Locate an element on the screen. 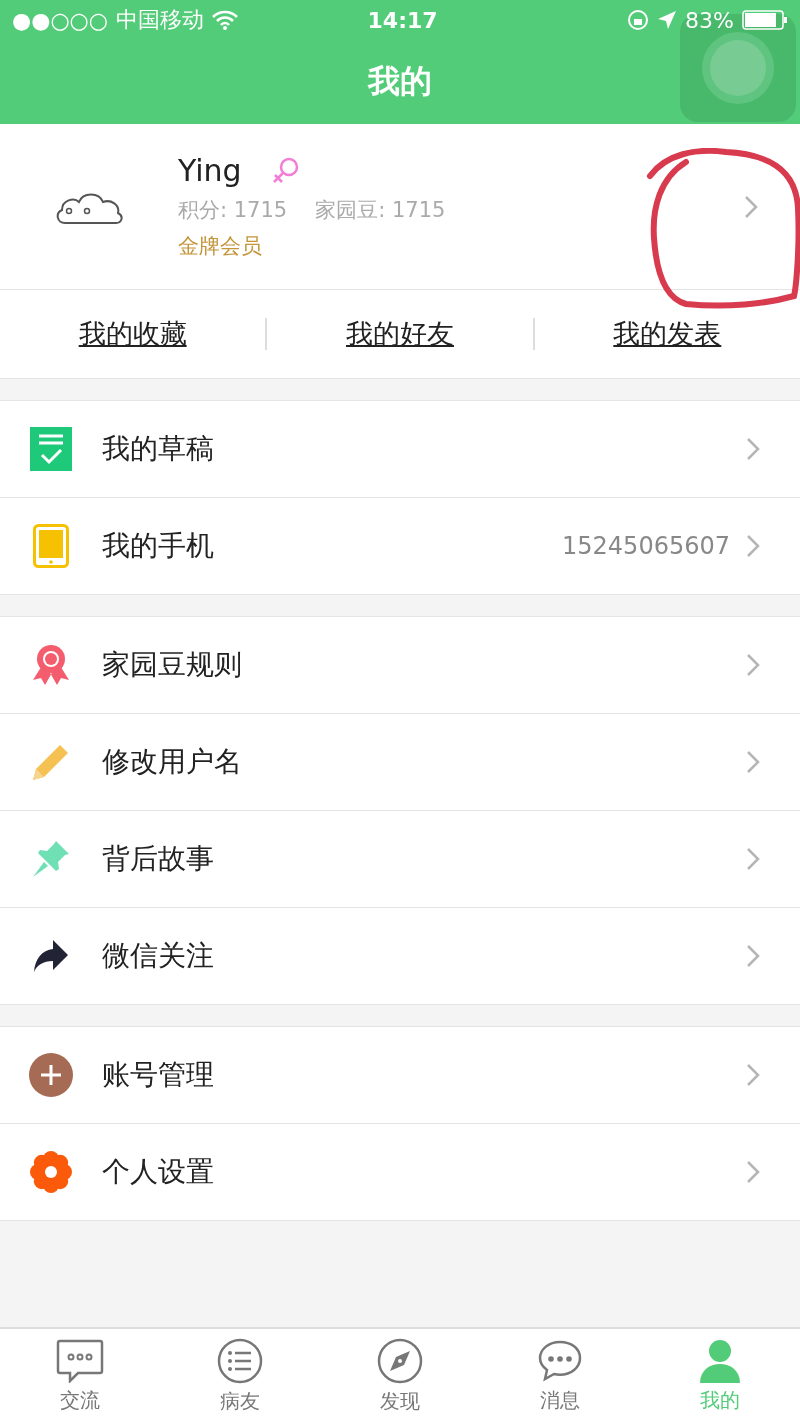 The image size is (800, 1423). tab-item: 交流 is located at coordinates (80, 1376).